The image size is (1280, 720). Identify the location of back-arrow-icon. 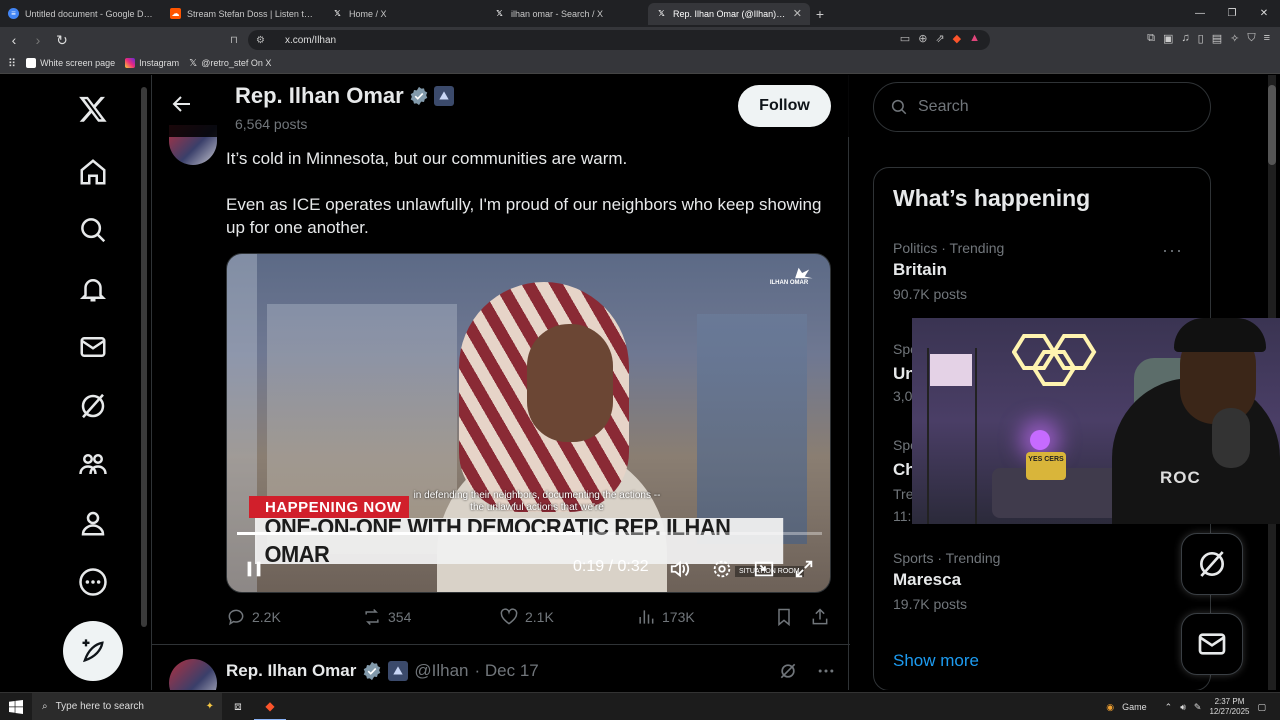
(182, 104).